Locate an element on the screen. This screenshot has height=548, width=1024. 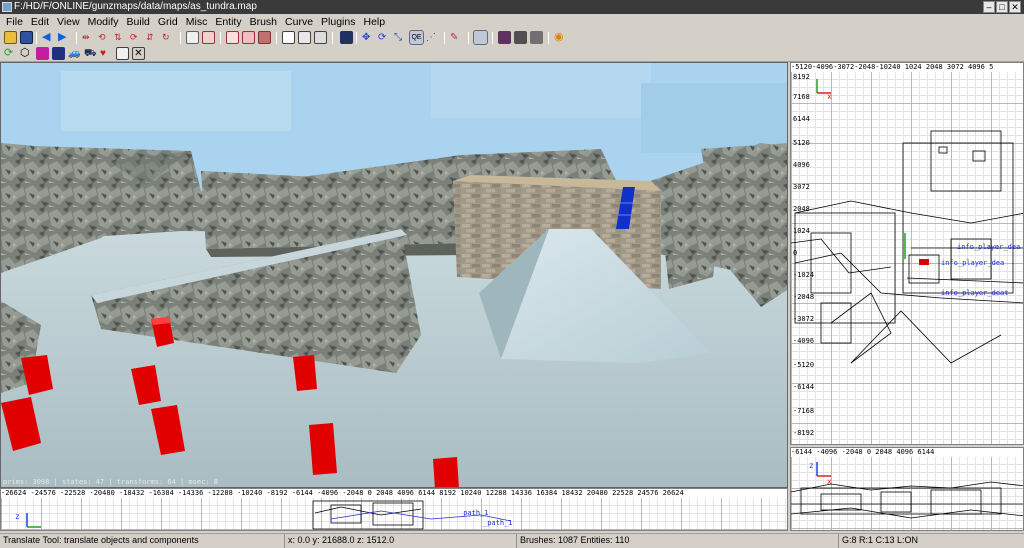
redo-icon: ▶ is located at coordinates (64, 37).